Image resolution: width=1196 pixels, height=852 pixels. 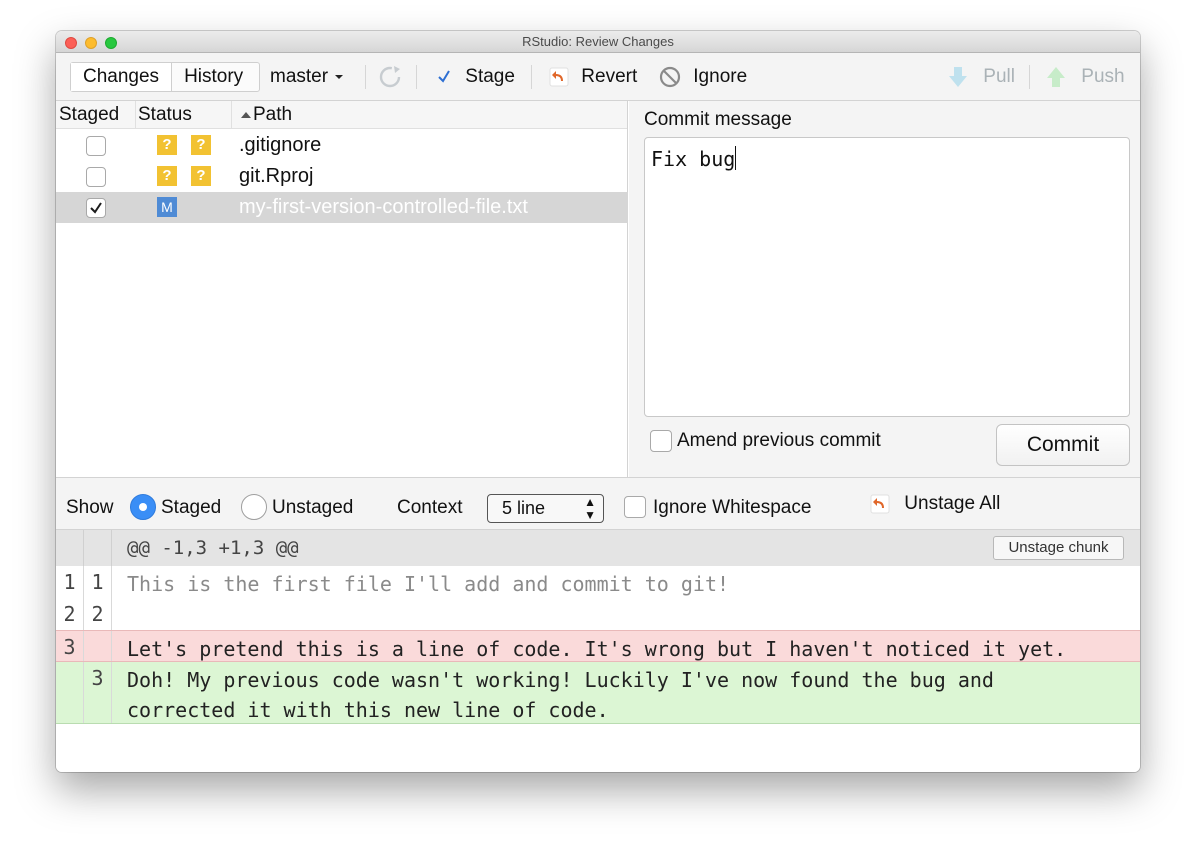 What do you see at coordinates (590, 508) in the screenshot?
I see `up-down-arrows-icon: ▲ ▼` at bounding box center [590, 508].